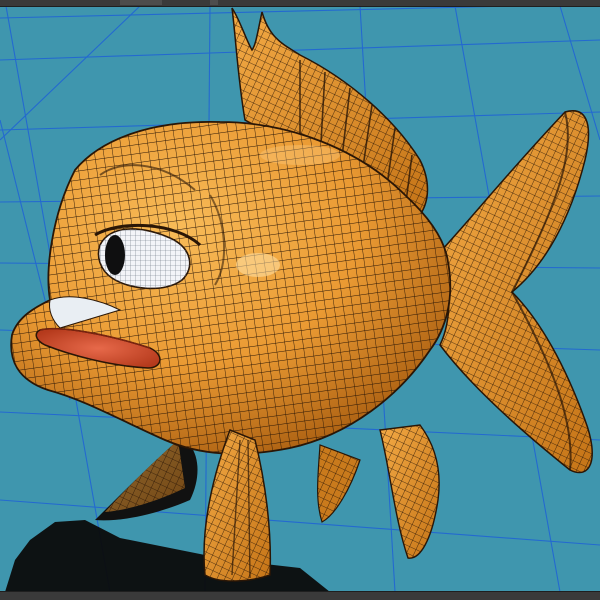 This screenshot has width=600, height=600. What do you see at coordinates (214, 2) in the screenshot?
I see `toolbar-tab-marker` at bounding box center [214, 2].